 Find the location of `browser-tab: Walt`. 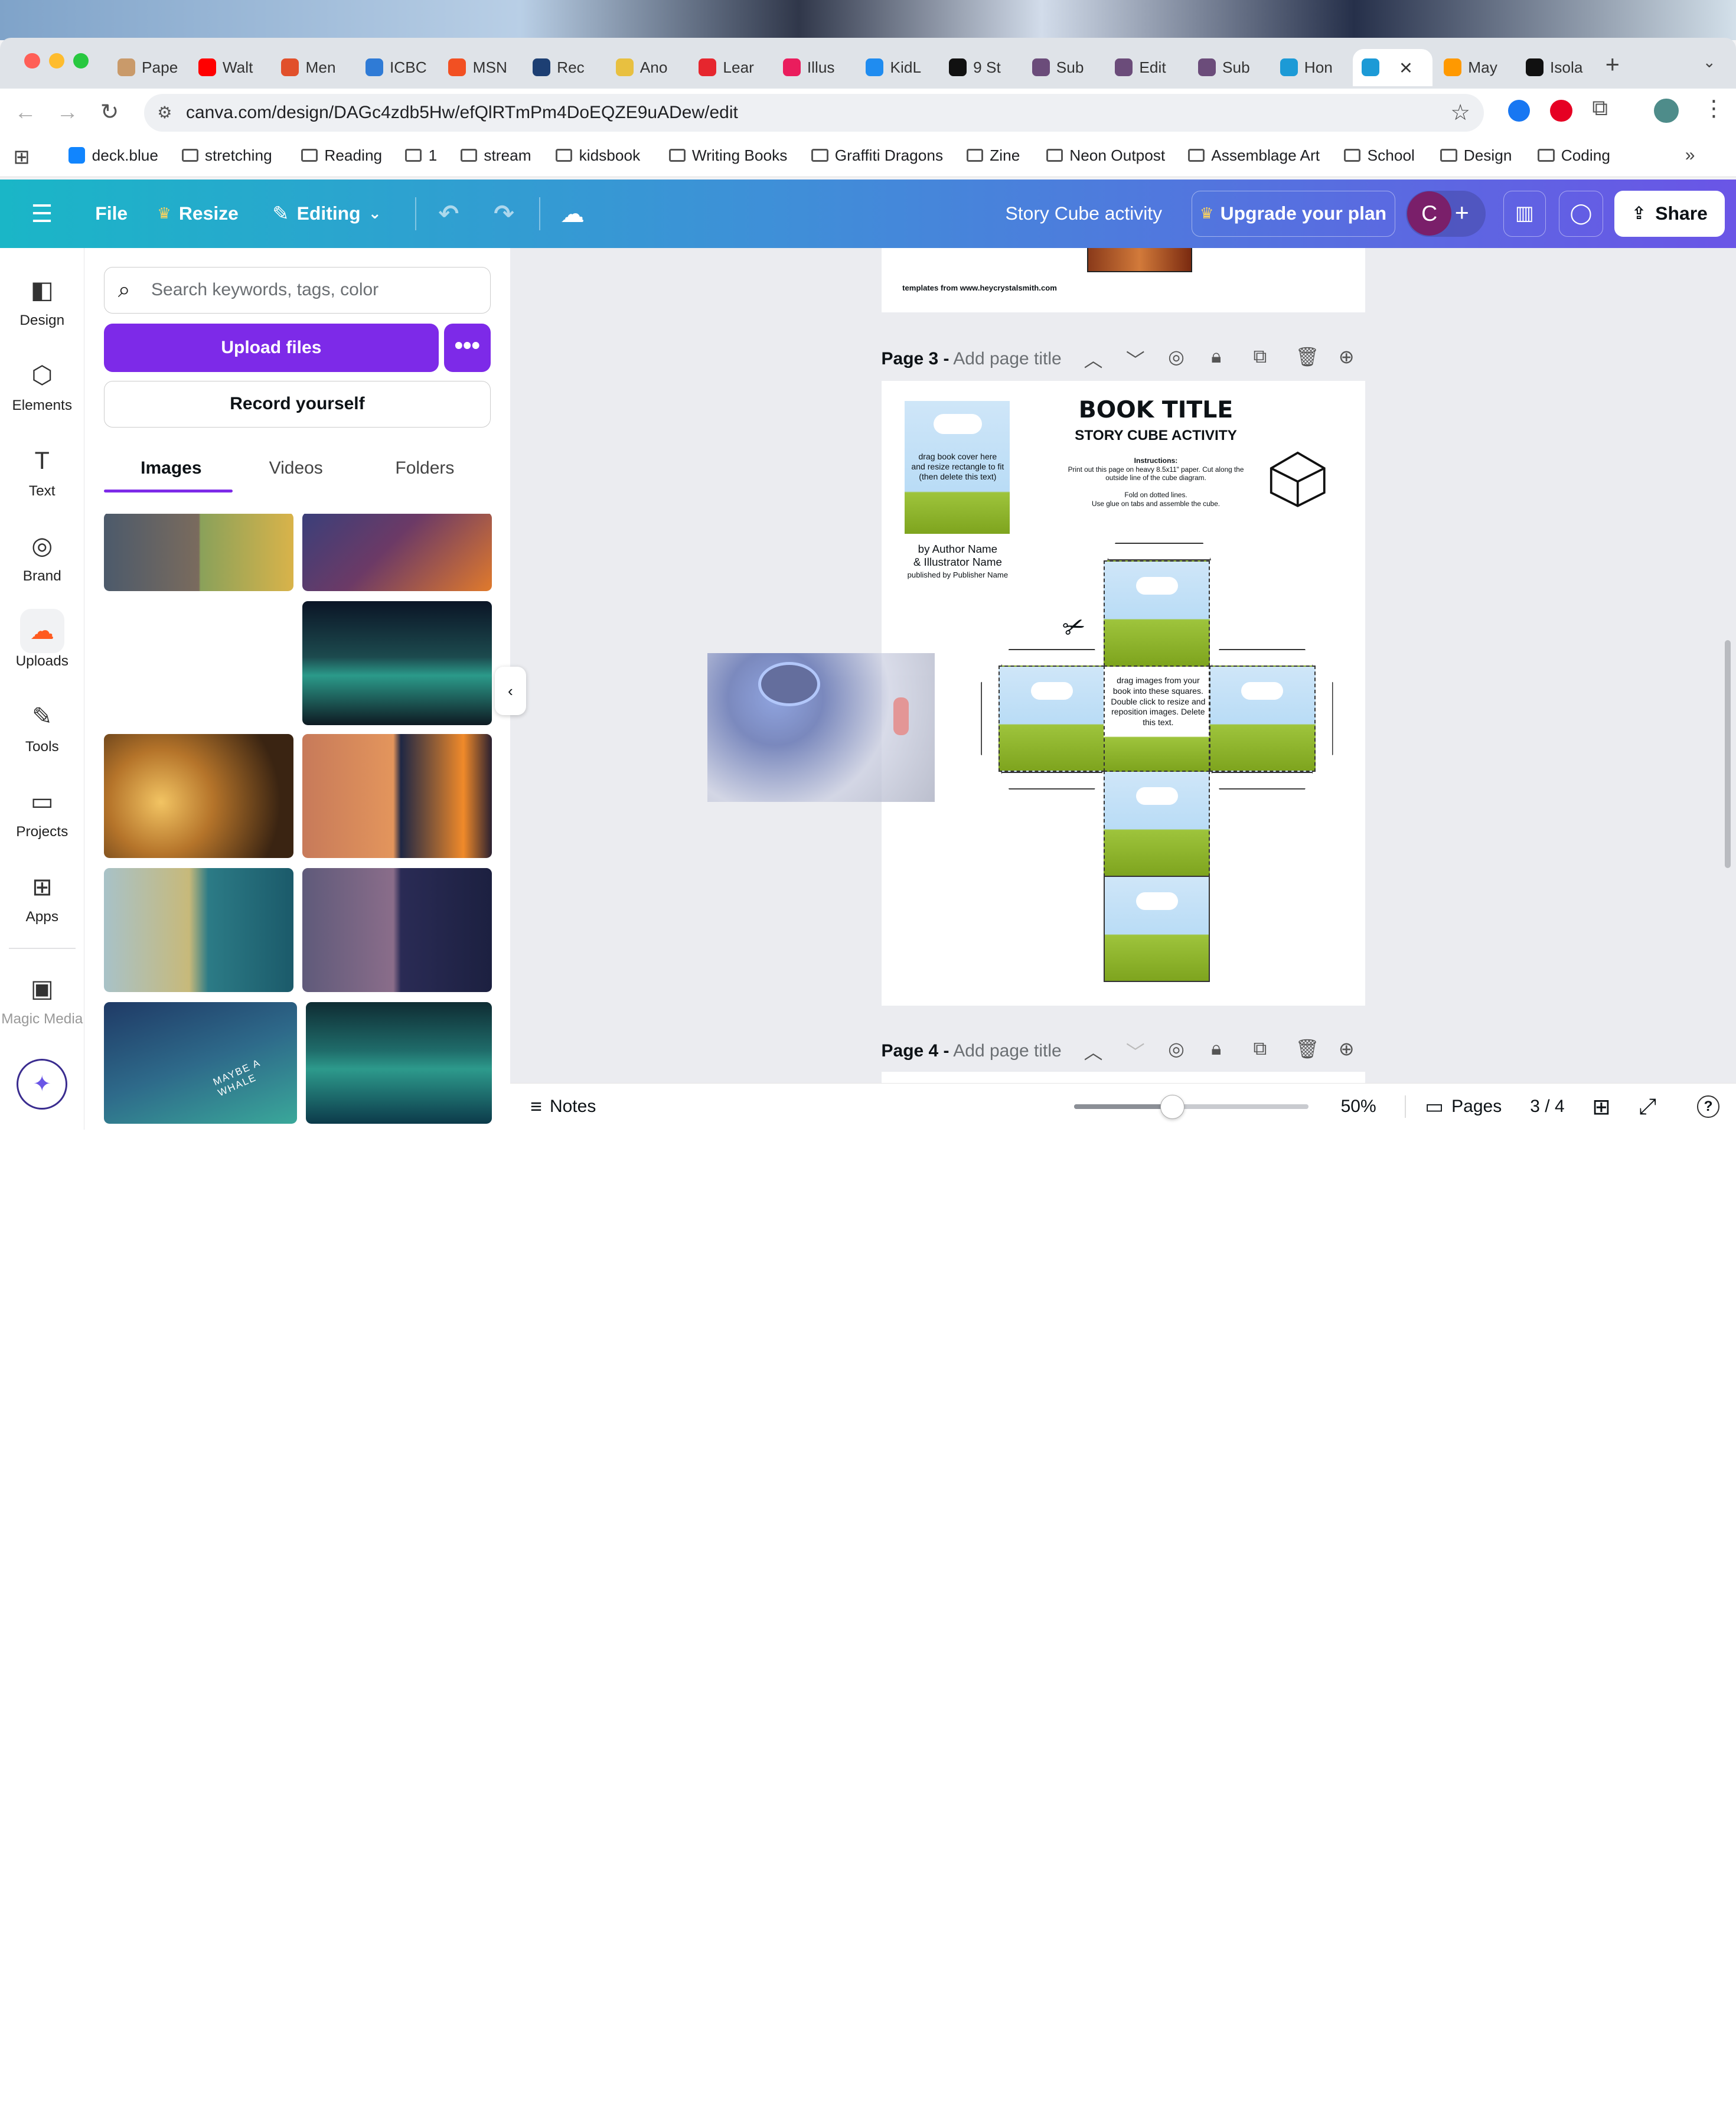

browser-tab: Walt is located at coordinates (227, 68).